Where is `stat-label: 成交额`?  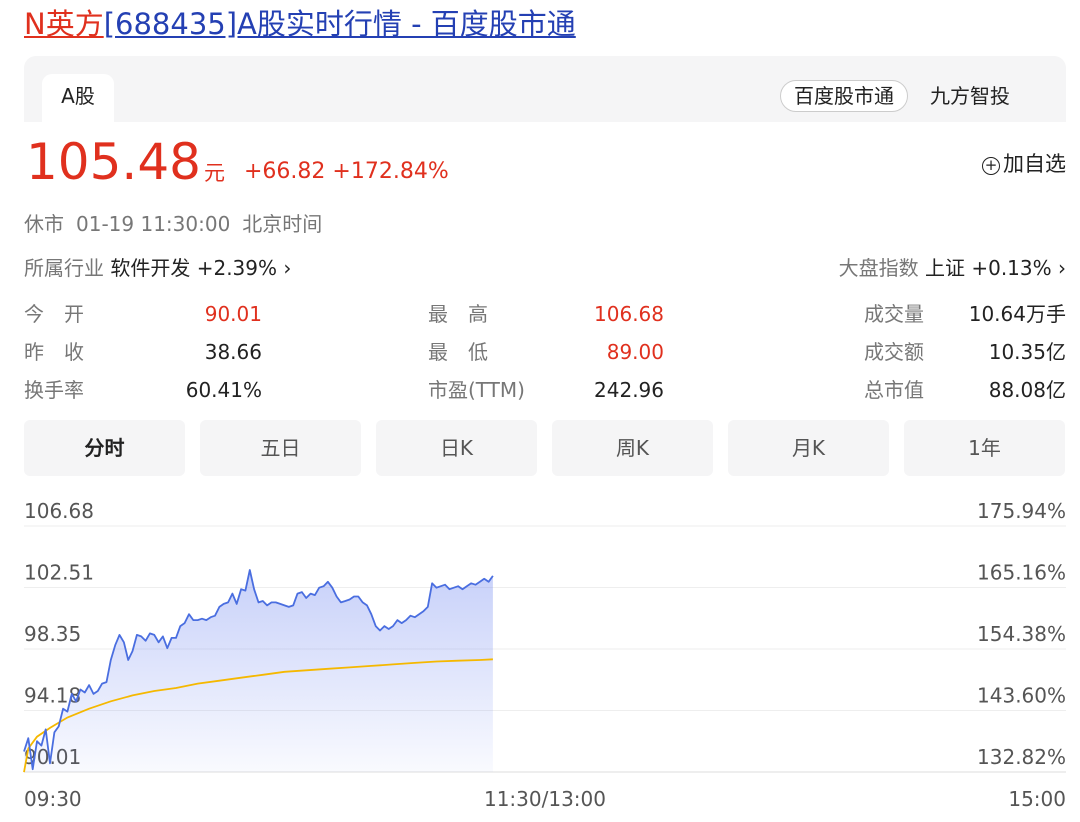
stat-label: 成交额 is located at coordinates (894, 352).